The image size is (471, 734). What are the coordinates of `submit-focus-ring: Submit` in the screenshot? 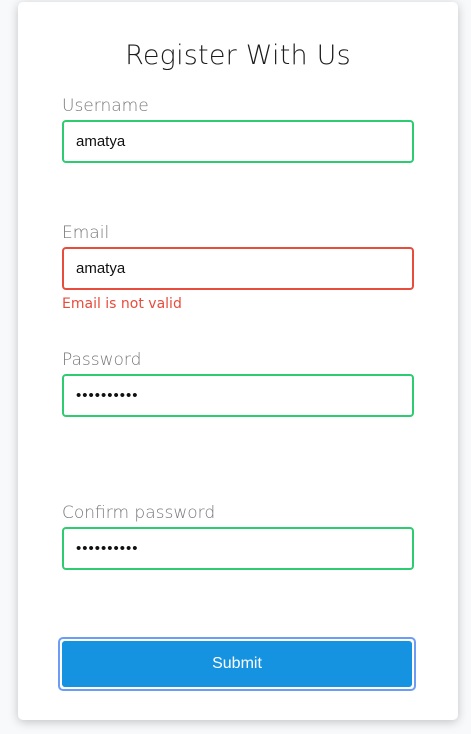 It's located at (237, 664).